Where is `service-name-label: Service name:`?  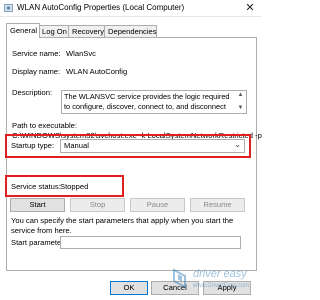 service-name-label: Service name: is located at coordinates (36, 53).